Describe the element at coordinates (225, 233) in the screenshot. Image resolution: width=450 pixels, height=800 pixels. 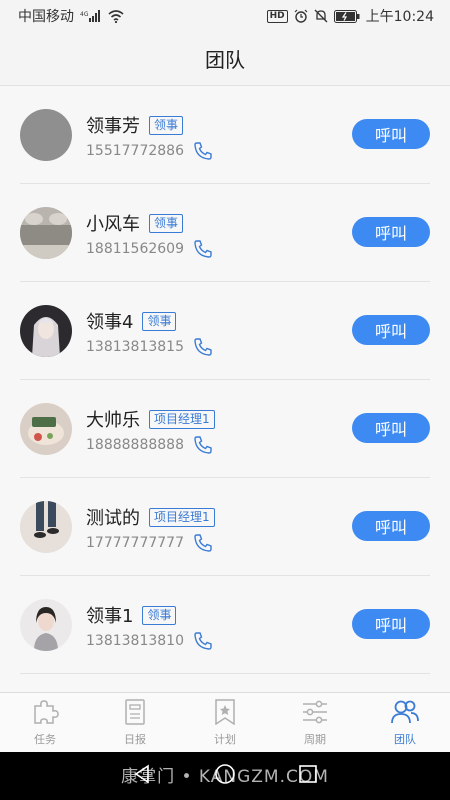
I see `list-item: 小风车 领事 18811562609 呼叫` at that location.